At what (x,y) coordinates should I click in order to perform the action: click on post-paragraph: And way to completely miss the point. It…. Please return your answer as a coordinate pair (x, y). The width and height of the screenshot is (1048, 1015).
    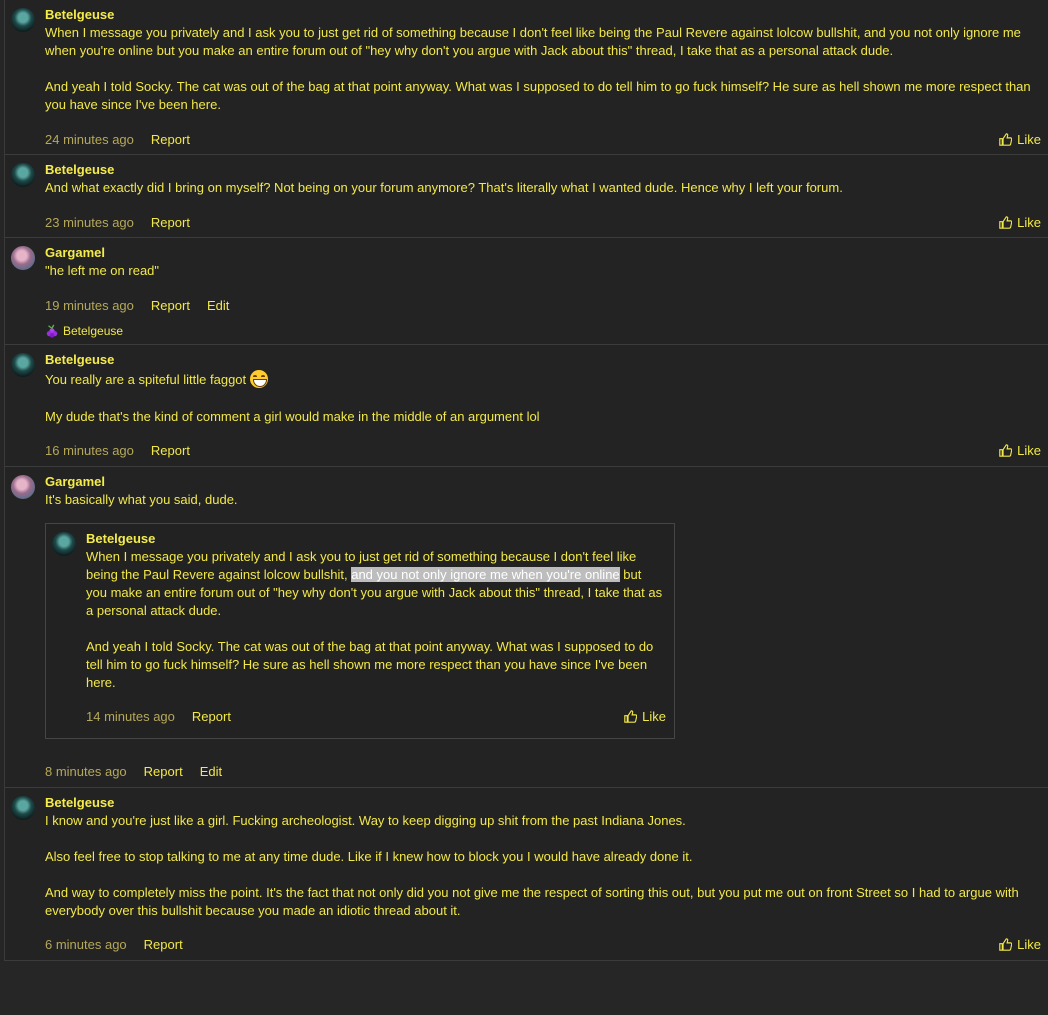
    Looking at the image, I should click on (532, 901).